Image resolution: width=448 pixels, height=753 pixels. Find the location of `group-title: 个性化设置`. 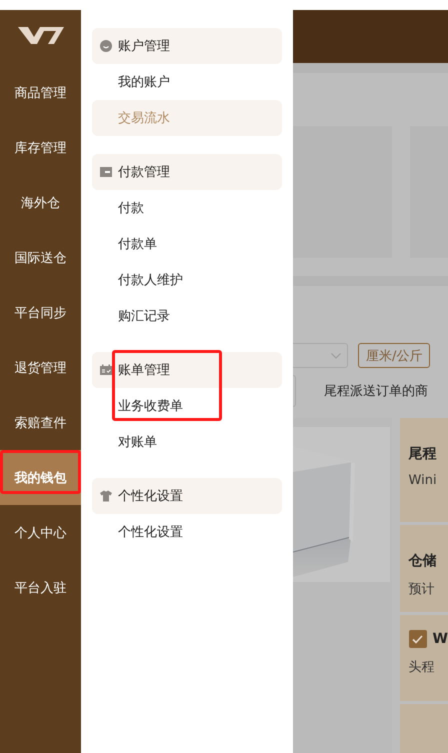

group-title: 个性化设置 is located at coordinates (150, 496).